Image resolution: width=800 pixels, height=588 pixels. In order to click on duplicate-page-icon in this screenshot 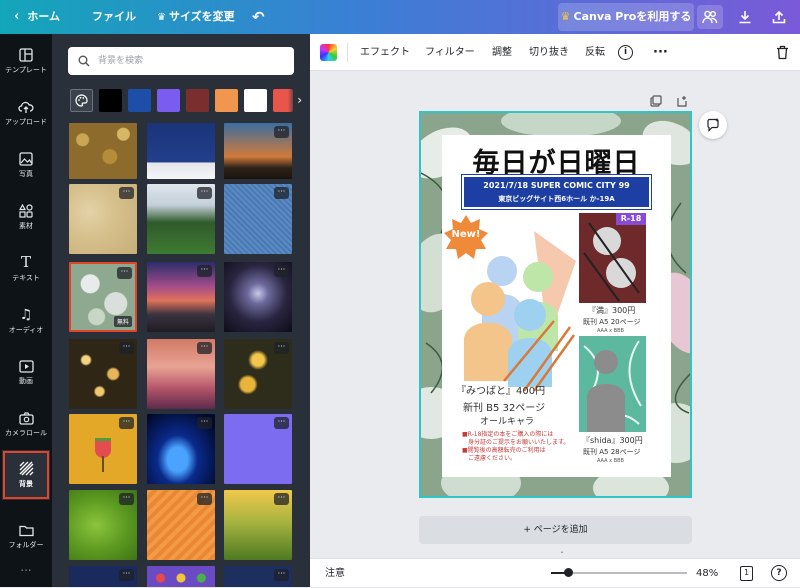, I will do `click(656, 101)`.